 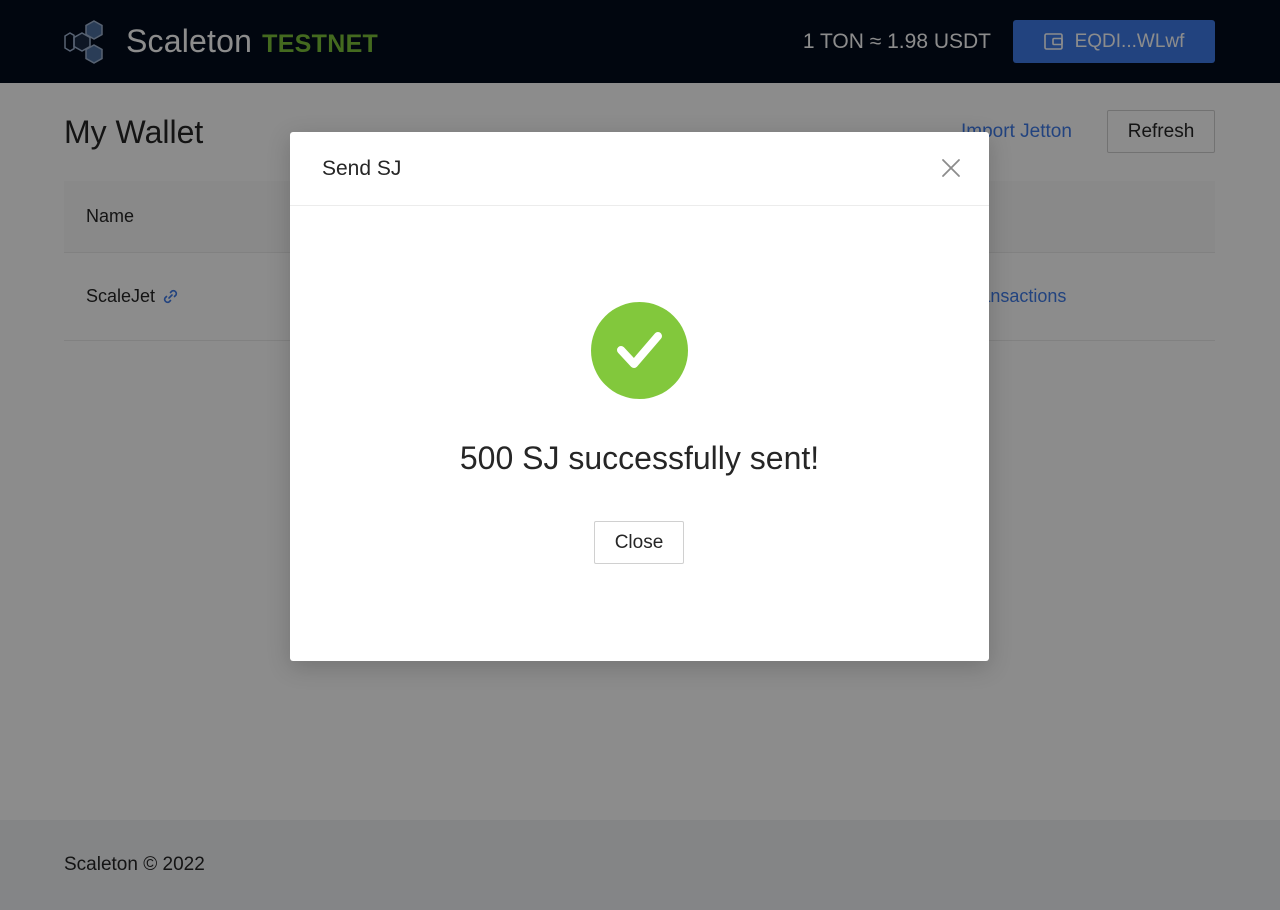 What do you see at coordinates (639, 350) in the screenshot?
I see `check-circle-icon` at bounding box center [639, 350].